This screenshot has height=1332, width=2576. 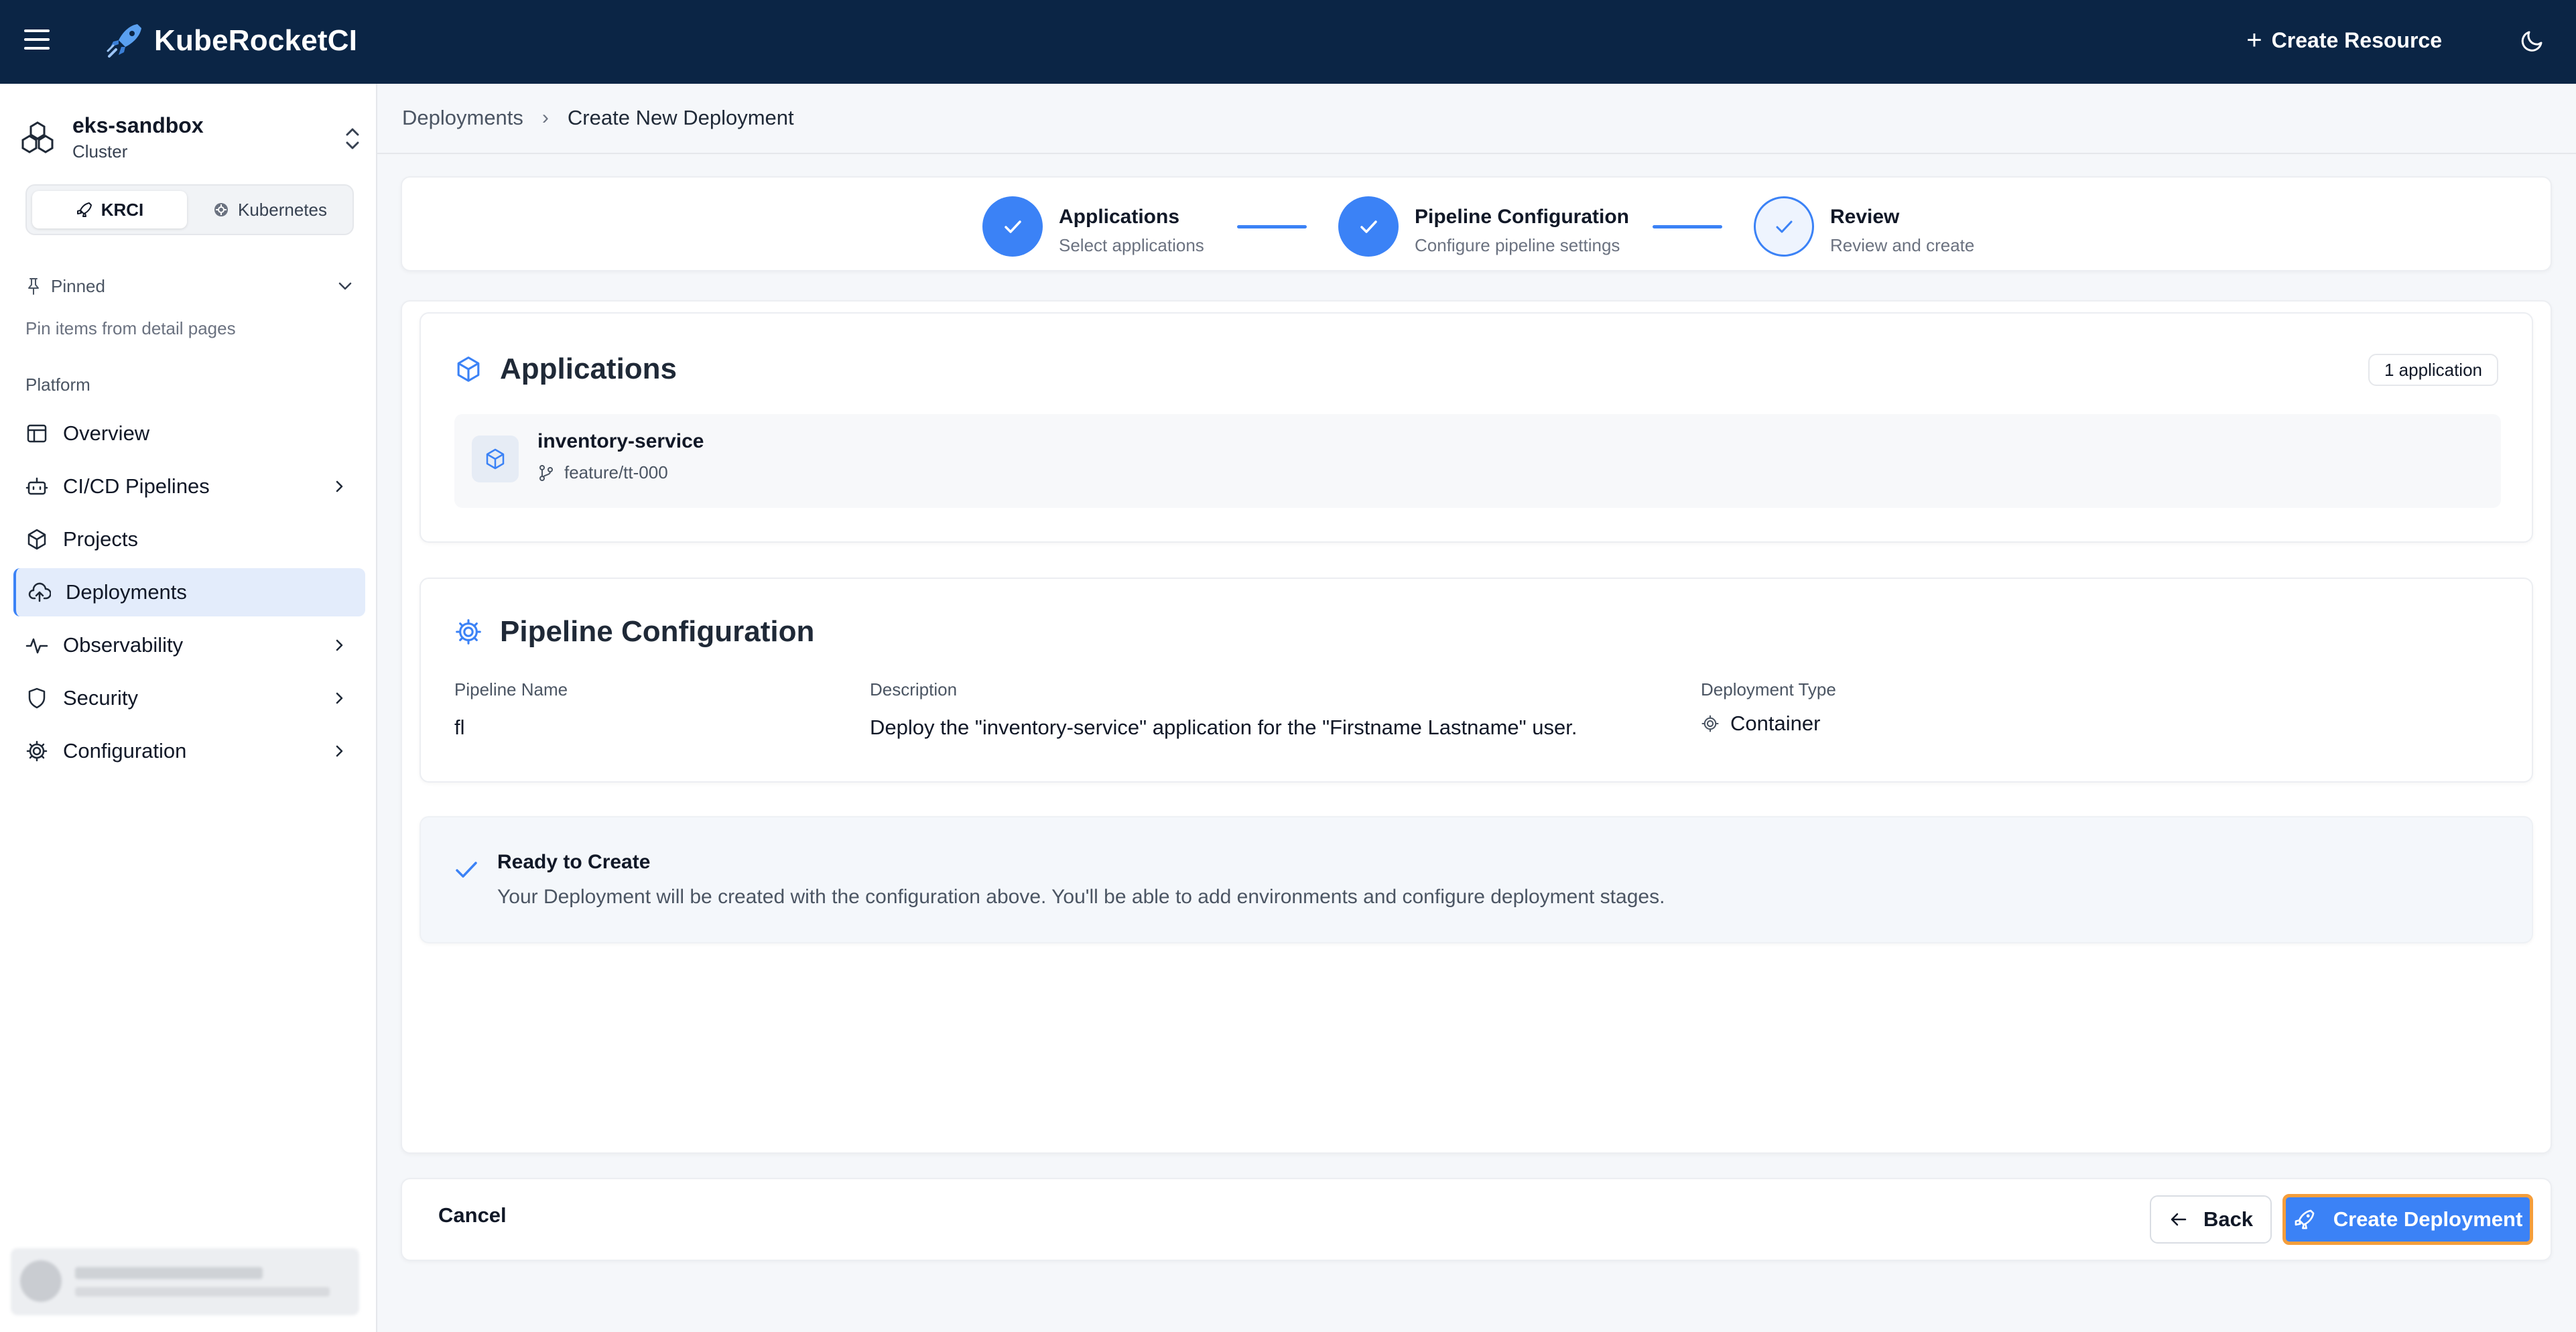 I want to click on cancel-button: Cancel, so click(x=472, y=1215).